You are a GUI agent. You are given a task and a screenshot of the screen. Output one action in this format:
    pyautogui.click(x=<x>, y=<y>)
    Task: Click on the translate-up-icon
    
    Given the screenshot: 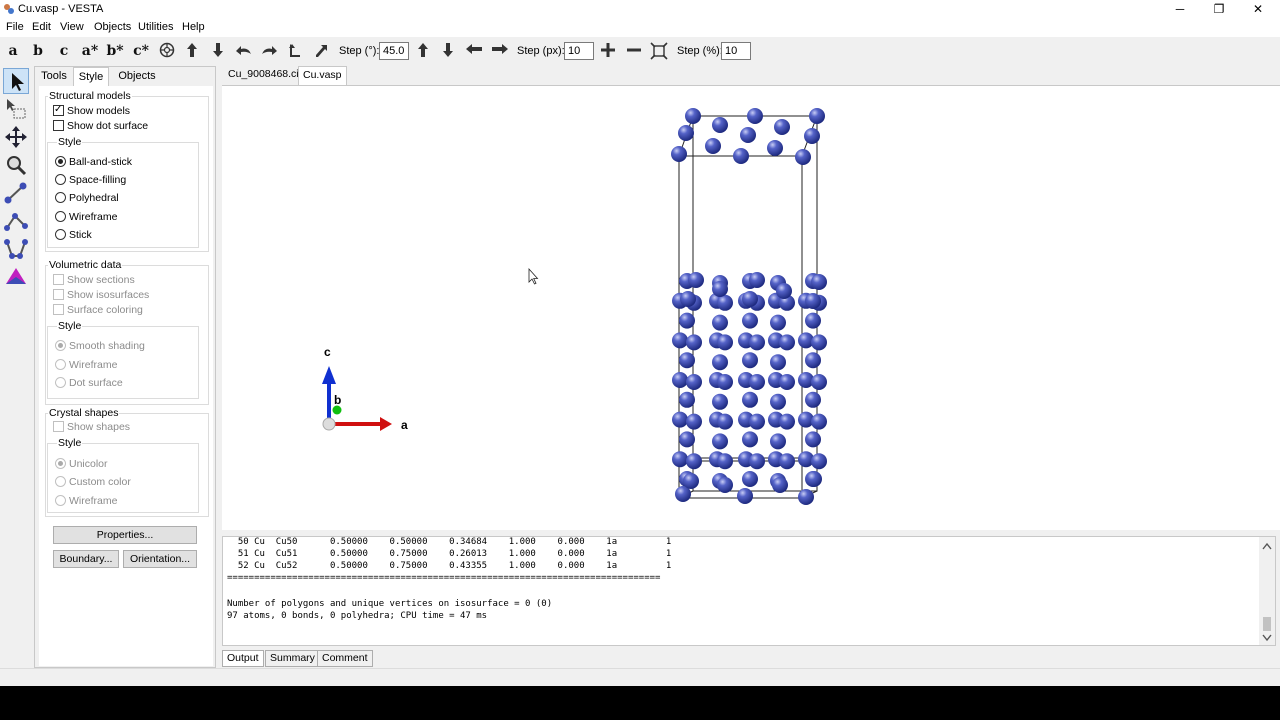 What is the action you would take?
    pyautogui.click(x=423, y=51)
    